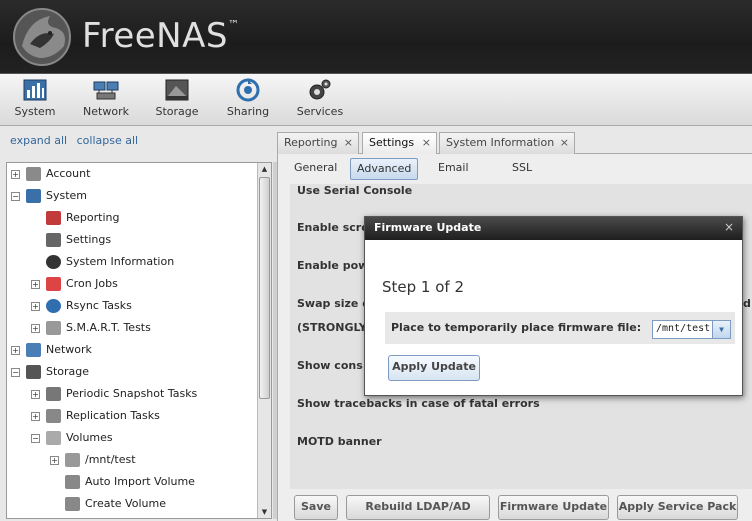  Describe the element at coordinates (315, 169) in the screenshot. I see `subtab-general: General` at that location.